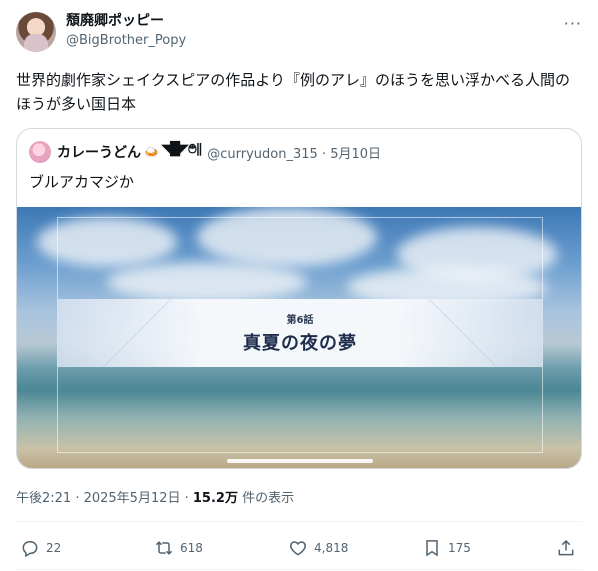 The height and width of the screenshot is (571, 598). What do you see at coordinates (99, 153) in the screenshot?
I see `quoted-author-name: カレーうどん` at bounding box center [99, 153].